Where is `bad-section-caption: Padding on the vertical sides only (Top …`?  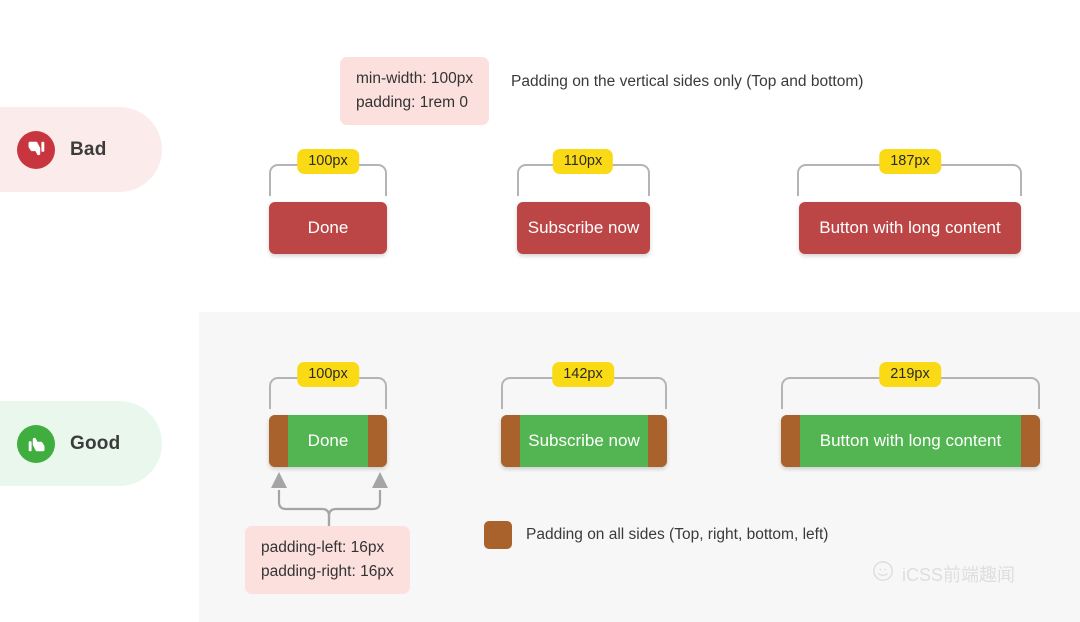 bad-section-caption: Padding on the vertical sides only (Top … is located at coordinates (687, 81).